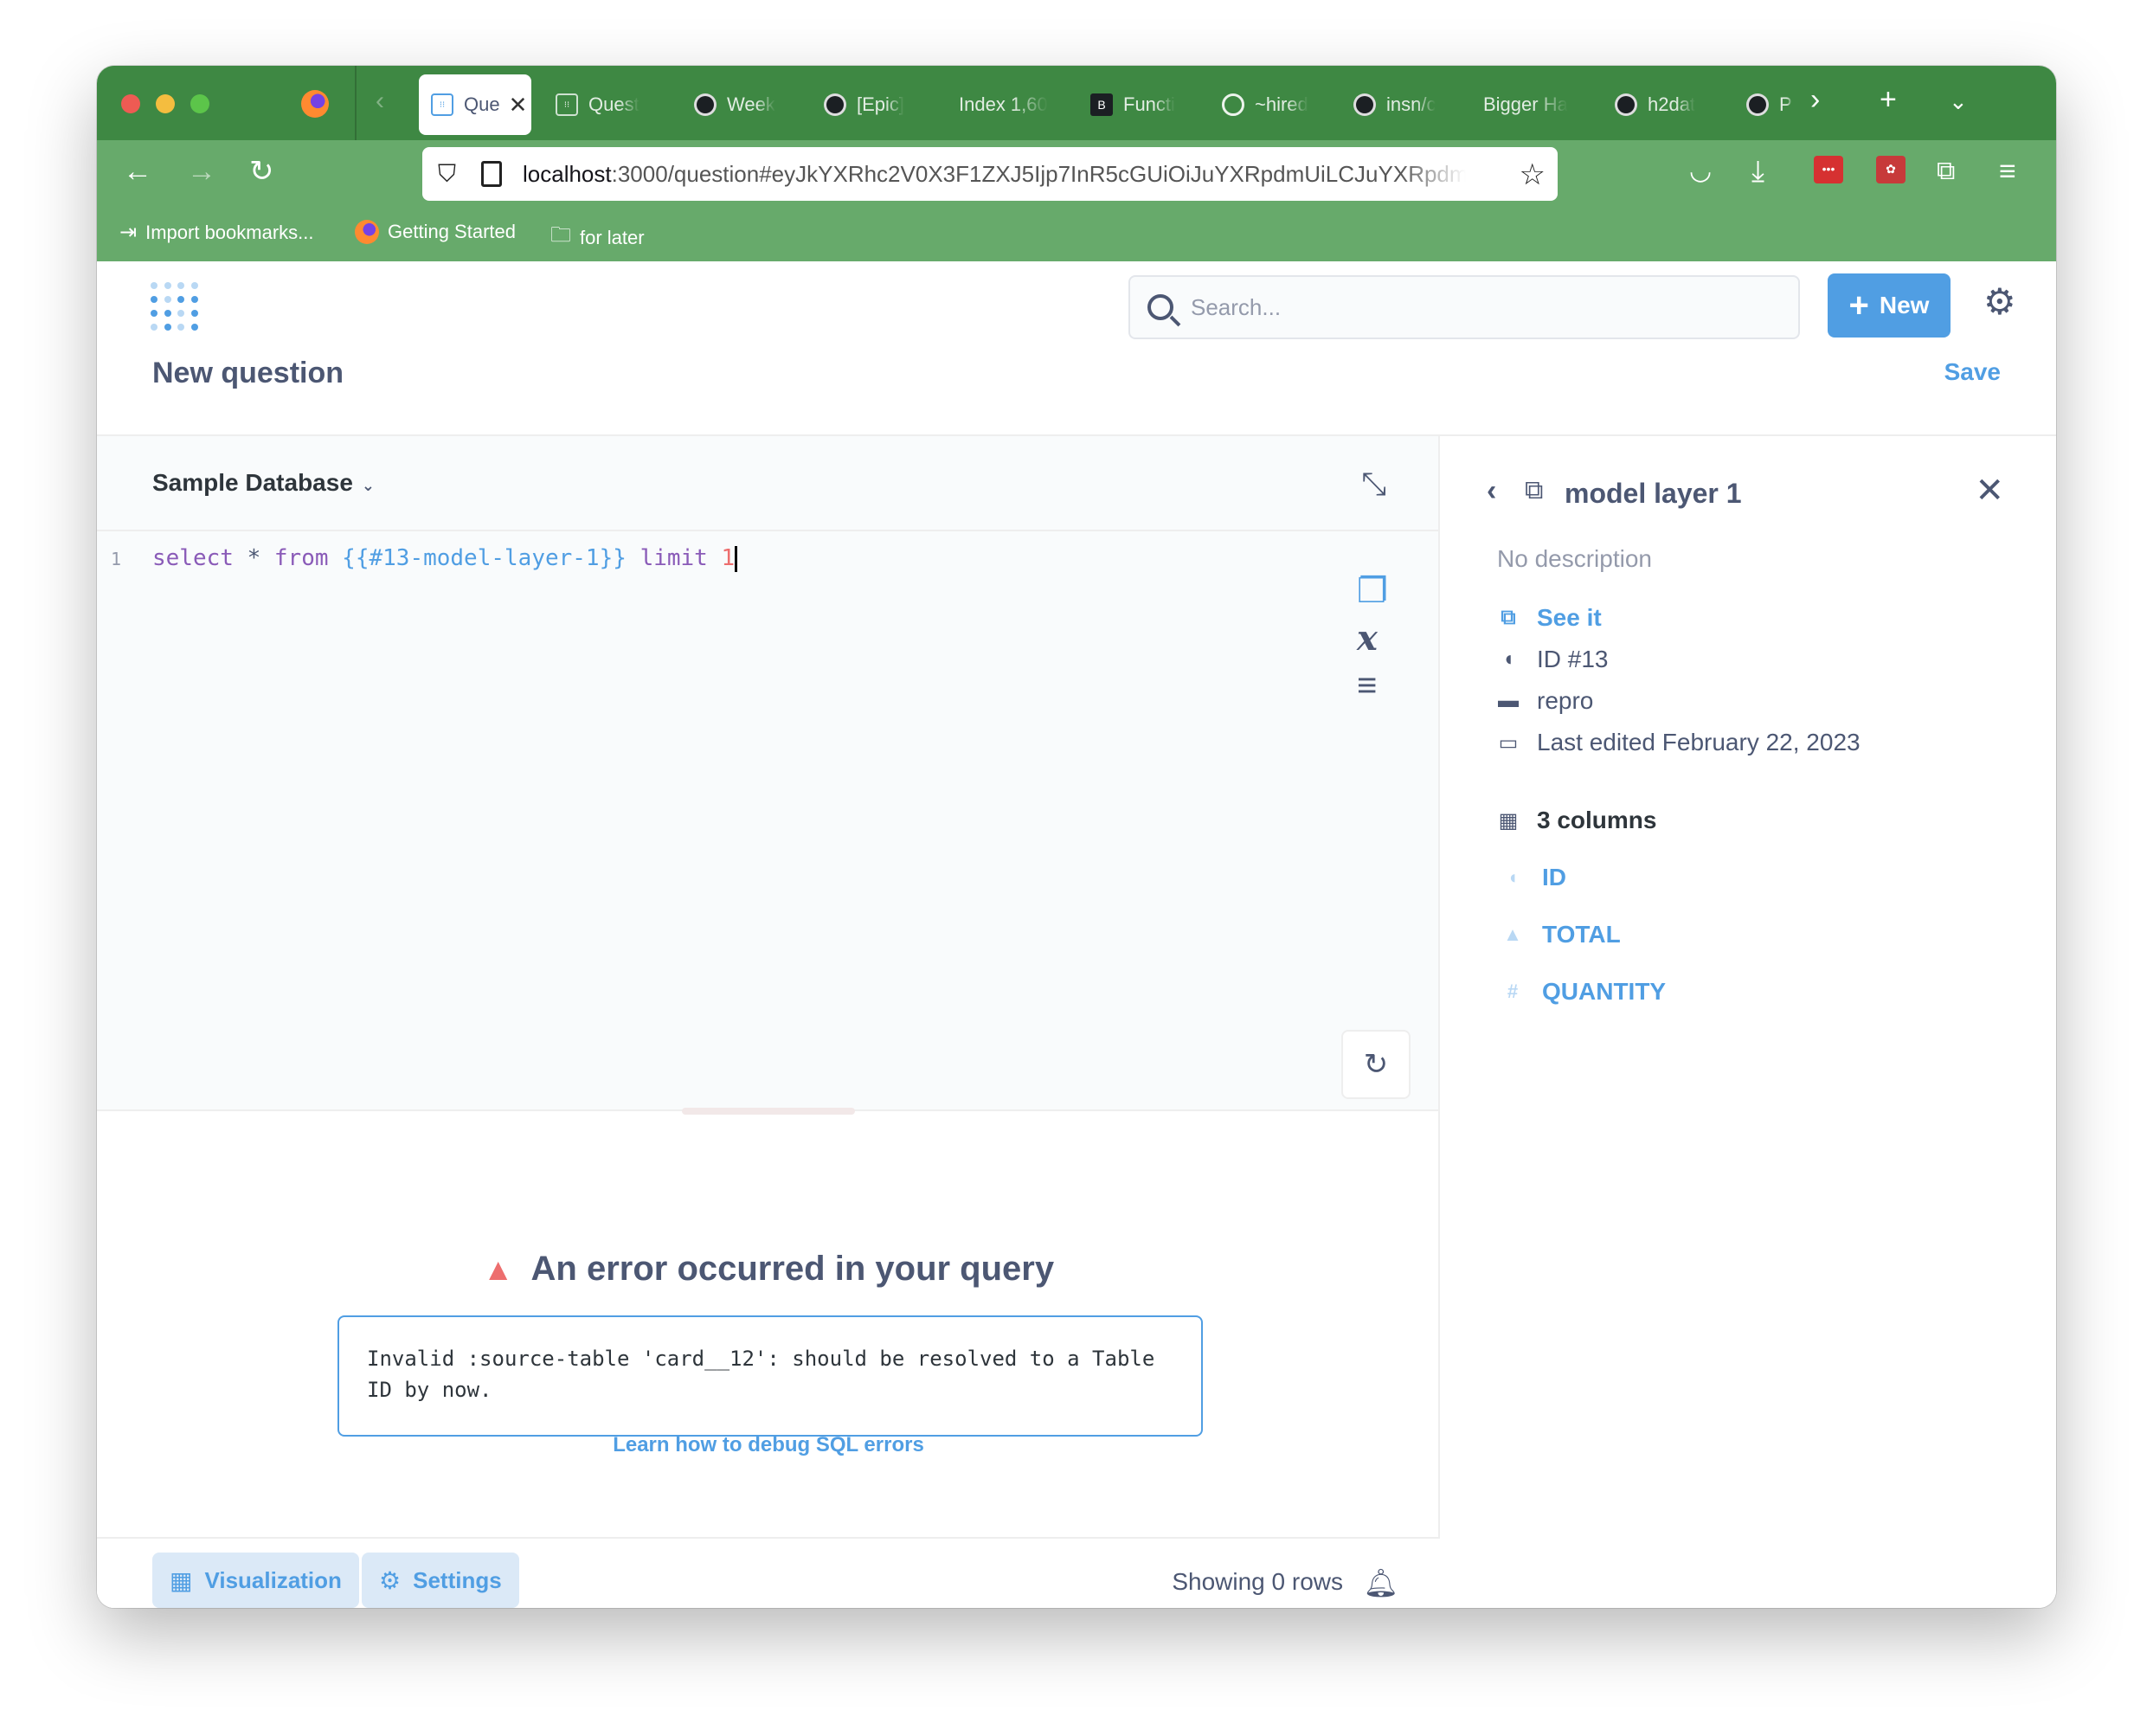  Describe the element at coordinates (1142, 104) in the screenshot. I see `tab-functions: B Functi` at that location.